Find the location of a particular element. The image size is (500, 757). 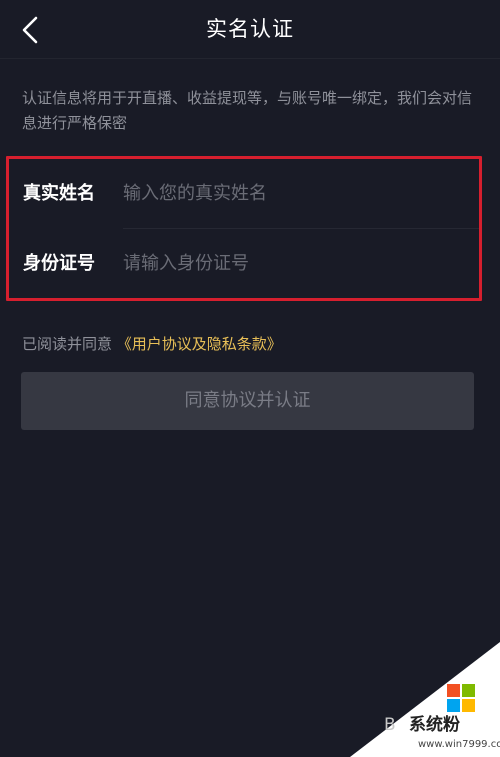

id-number-label: 身份证号 is located at coordinates (59, 263).